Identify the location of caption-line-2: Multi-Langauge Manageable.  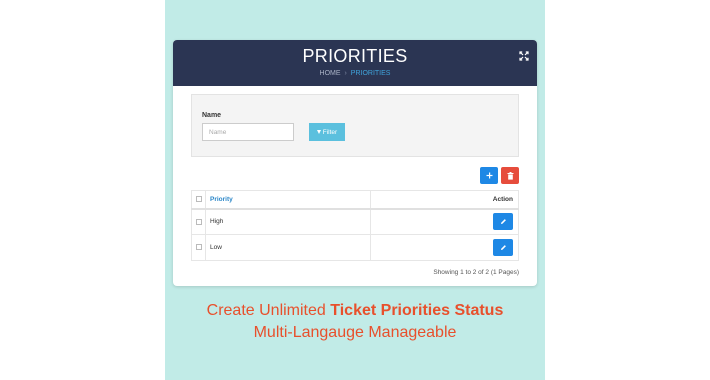
(355, 332).